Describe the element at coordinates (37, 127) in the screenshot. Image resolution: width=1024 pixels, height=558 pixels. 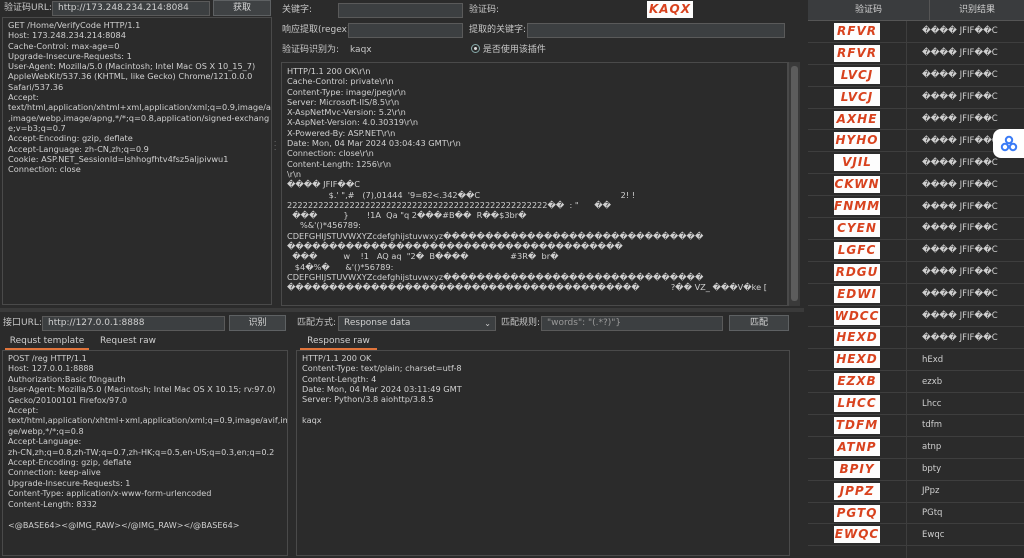
I see `request-line: e;v=b3;q=0.7` at that location.